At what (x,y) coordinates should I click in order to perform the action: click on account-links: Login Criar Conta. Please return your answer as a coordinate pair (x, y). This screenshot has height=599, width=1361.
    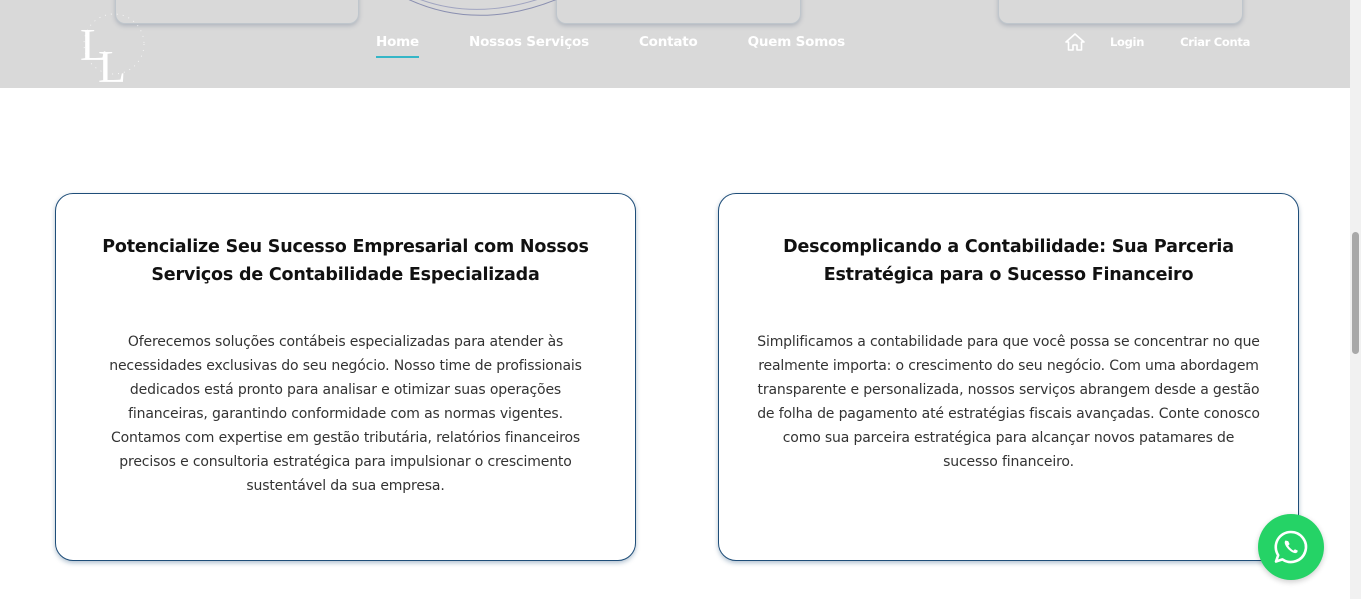
    Looking at the image, I should click on (1157, 42).